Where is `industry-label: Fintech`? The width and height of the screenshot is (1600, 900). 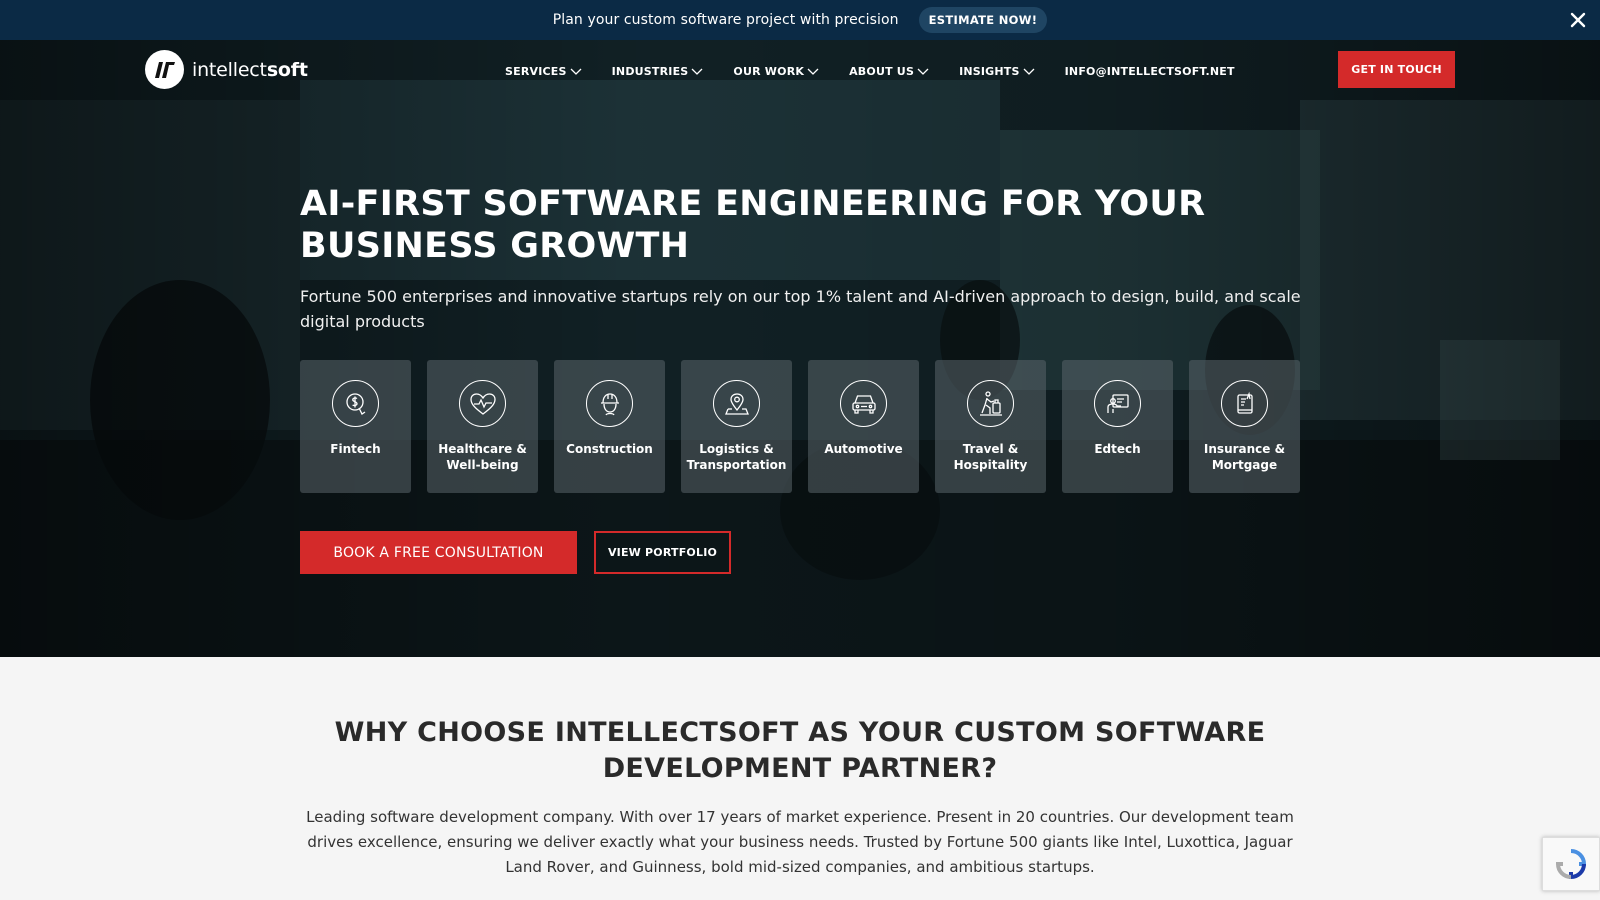 industry-label: Fintech is located at coordinates (355, 449).